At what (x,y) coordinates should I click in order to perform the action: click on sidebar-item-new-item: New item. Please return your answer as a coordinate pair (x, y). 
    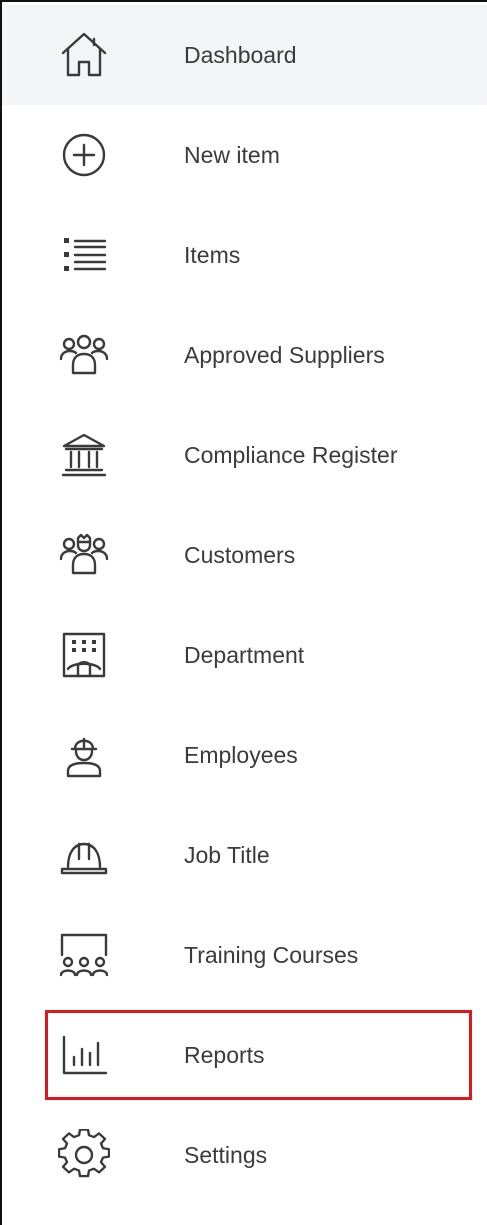
    Looking at the image, I should click on (244, 155).